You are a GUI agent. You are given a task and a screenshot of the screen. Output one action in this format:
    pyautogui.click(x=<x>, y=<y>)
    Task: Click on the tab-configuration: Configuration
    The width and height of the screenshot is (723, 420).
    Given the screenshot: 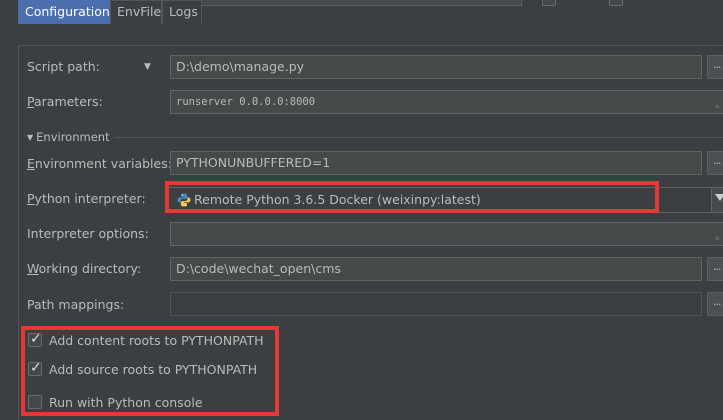 What is the action you would take?
    pyautogui.click(x=64, y=12)
    